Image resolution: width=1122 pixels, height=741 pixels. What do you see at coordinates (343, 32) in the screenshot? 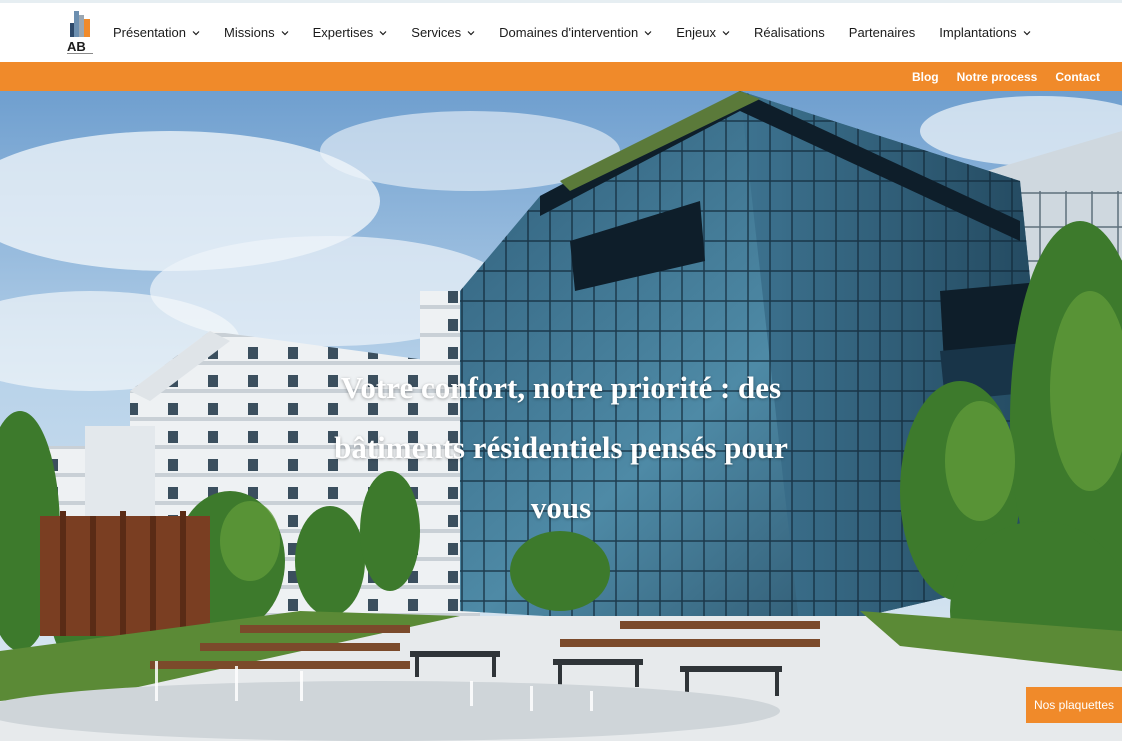
I see `nav-item-label: Expertises` at bounding box center [343, 32].